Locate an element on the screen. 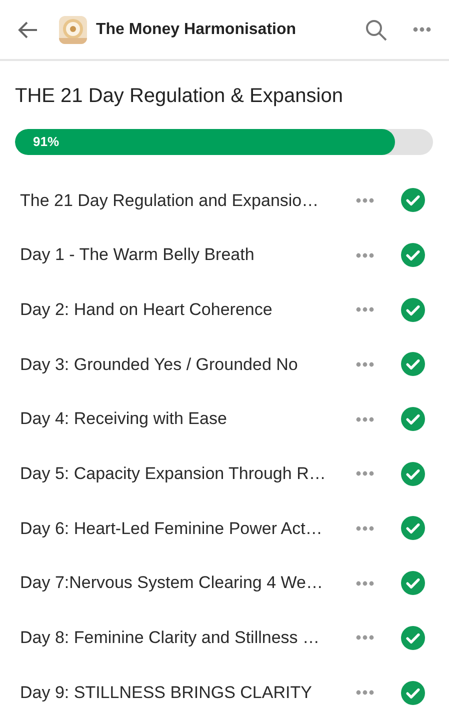  section-title: THE 21 Day Regulation & Expansion is located at coordinates (179, 96).